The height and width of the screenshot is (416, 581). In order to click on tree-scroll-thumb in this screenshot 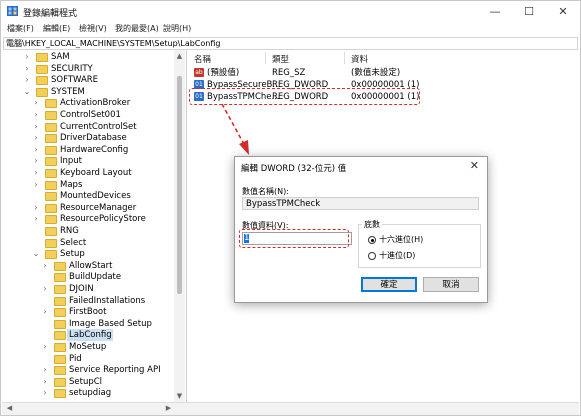, I will do `click(179, 185)`.